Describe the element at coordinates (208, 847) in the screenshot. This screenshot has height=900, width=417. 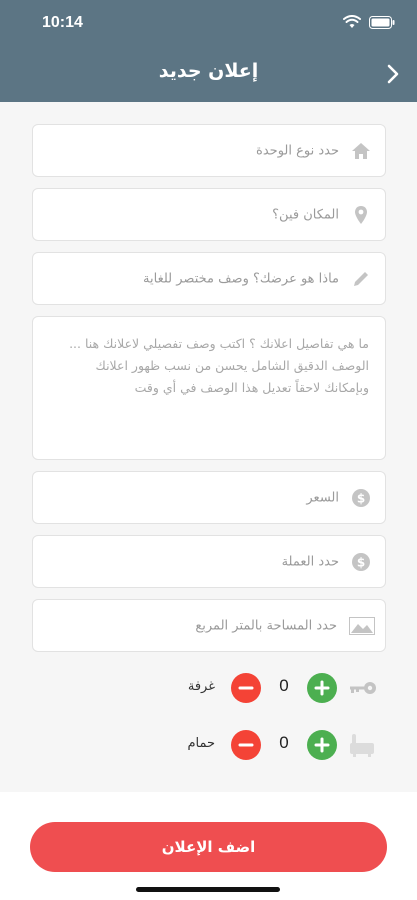
I see `submit-ad-button: اضف الإعلان` at that location.